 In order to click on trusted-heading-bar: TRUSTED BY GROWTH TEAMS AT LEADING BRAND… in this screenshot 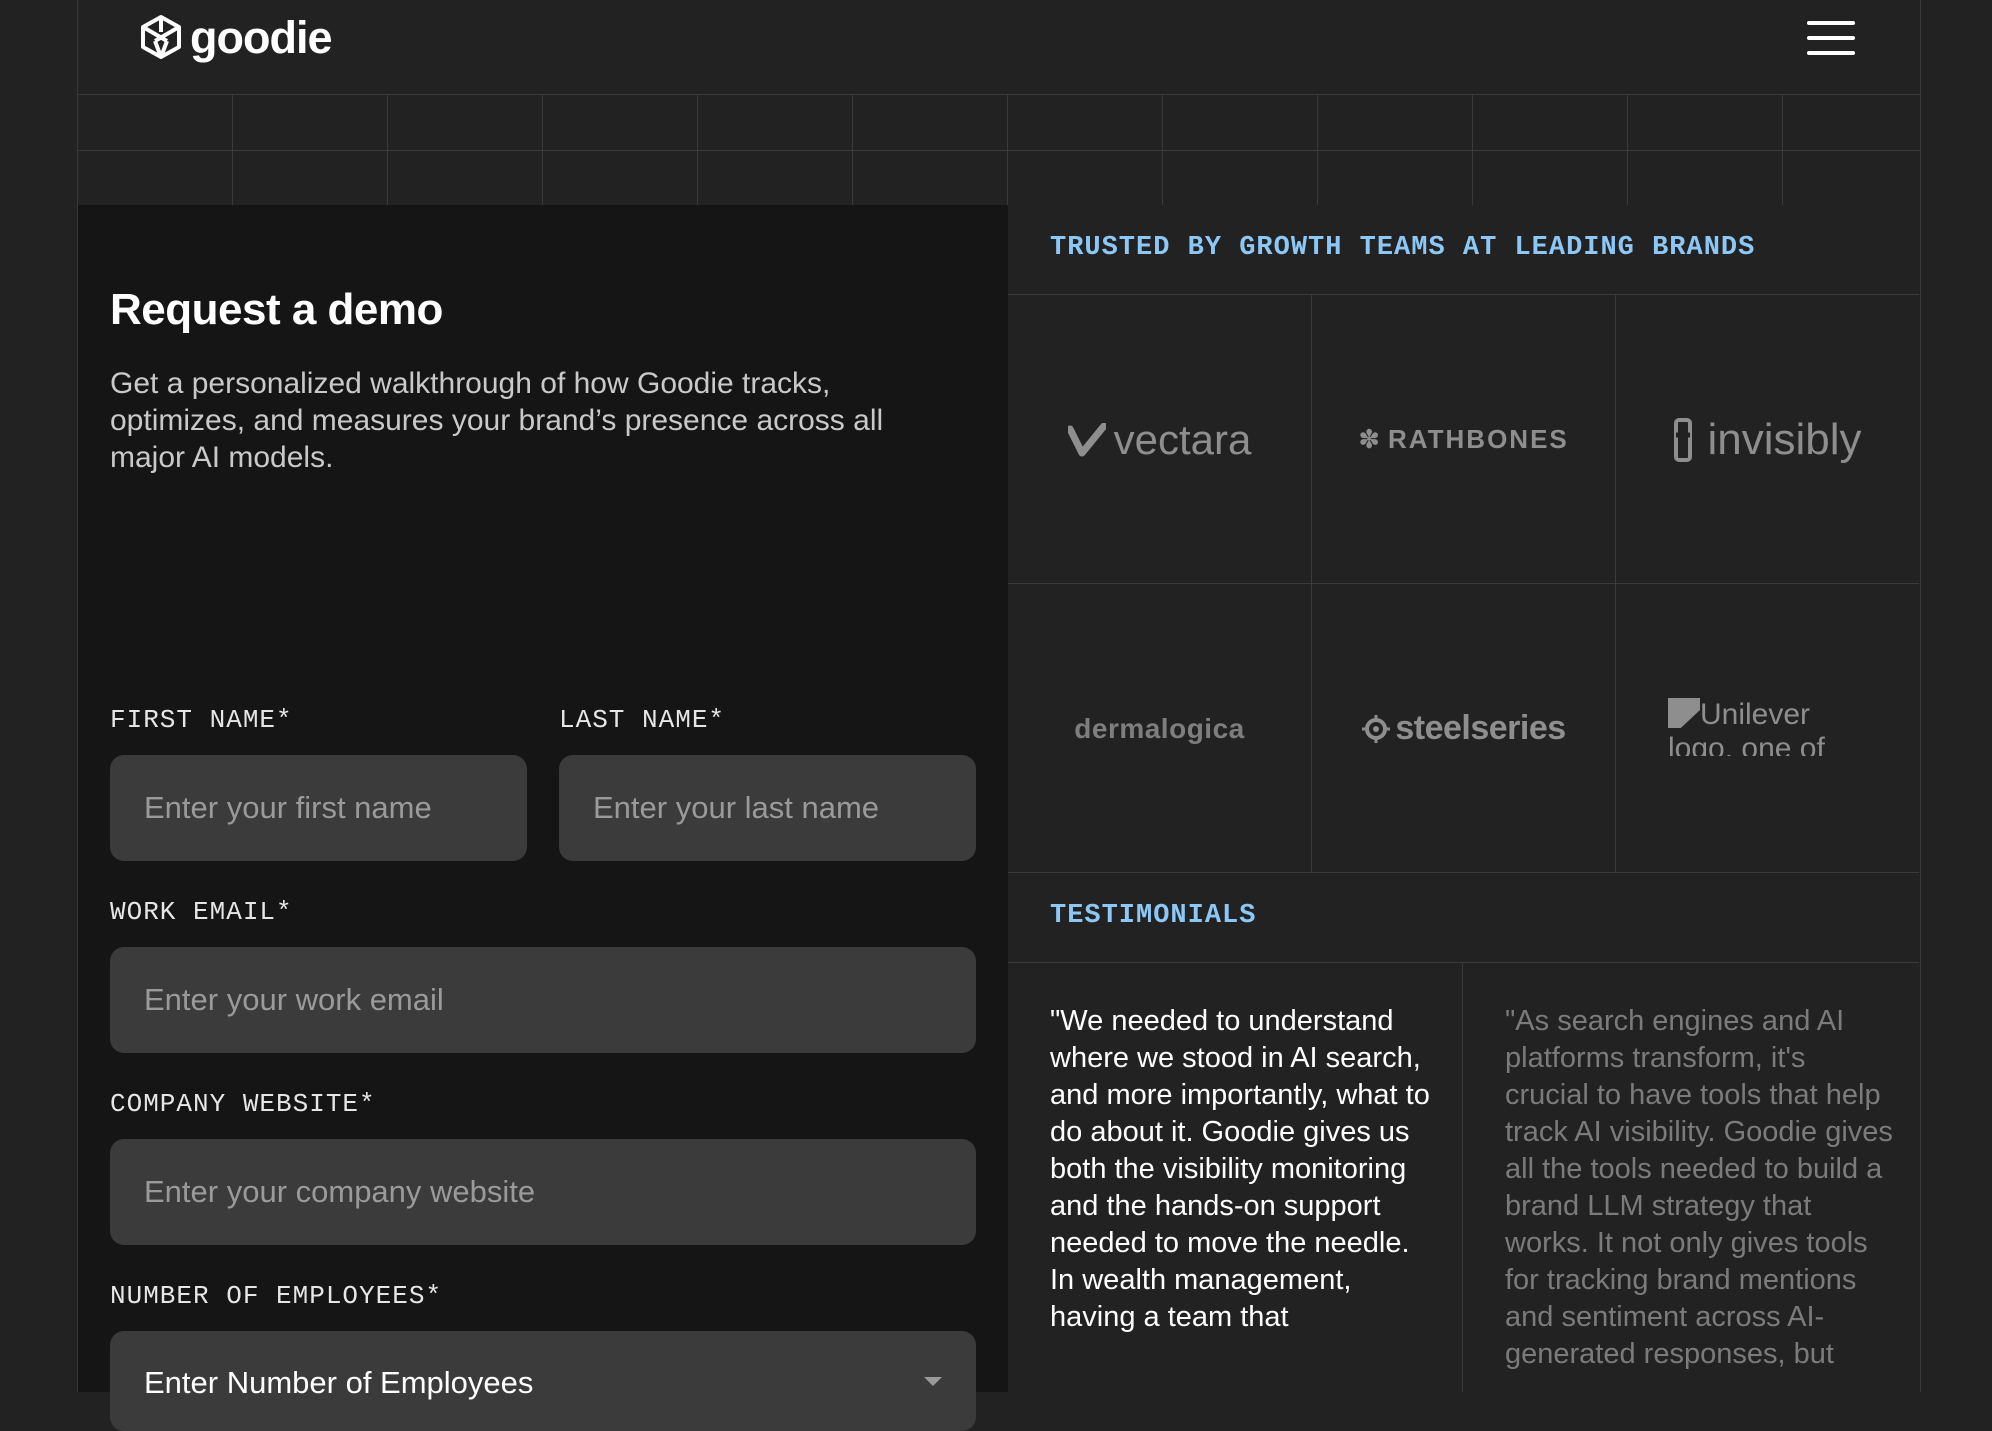, I will do `click(1463, 250)`.